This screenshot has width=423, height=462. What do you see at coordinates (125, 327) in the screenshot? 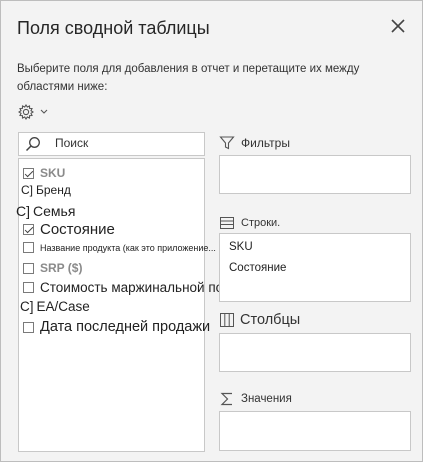
I see `field-label: Дата последней продажи` at bounding box center [125, 327].